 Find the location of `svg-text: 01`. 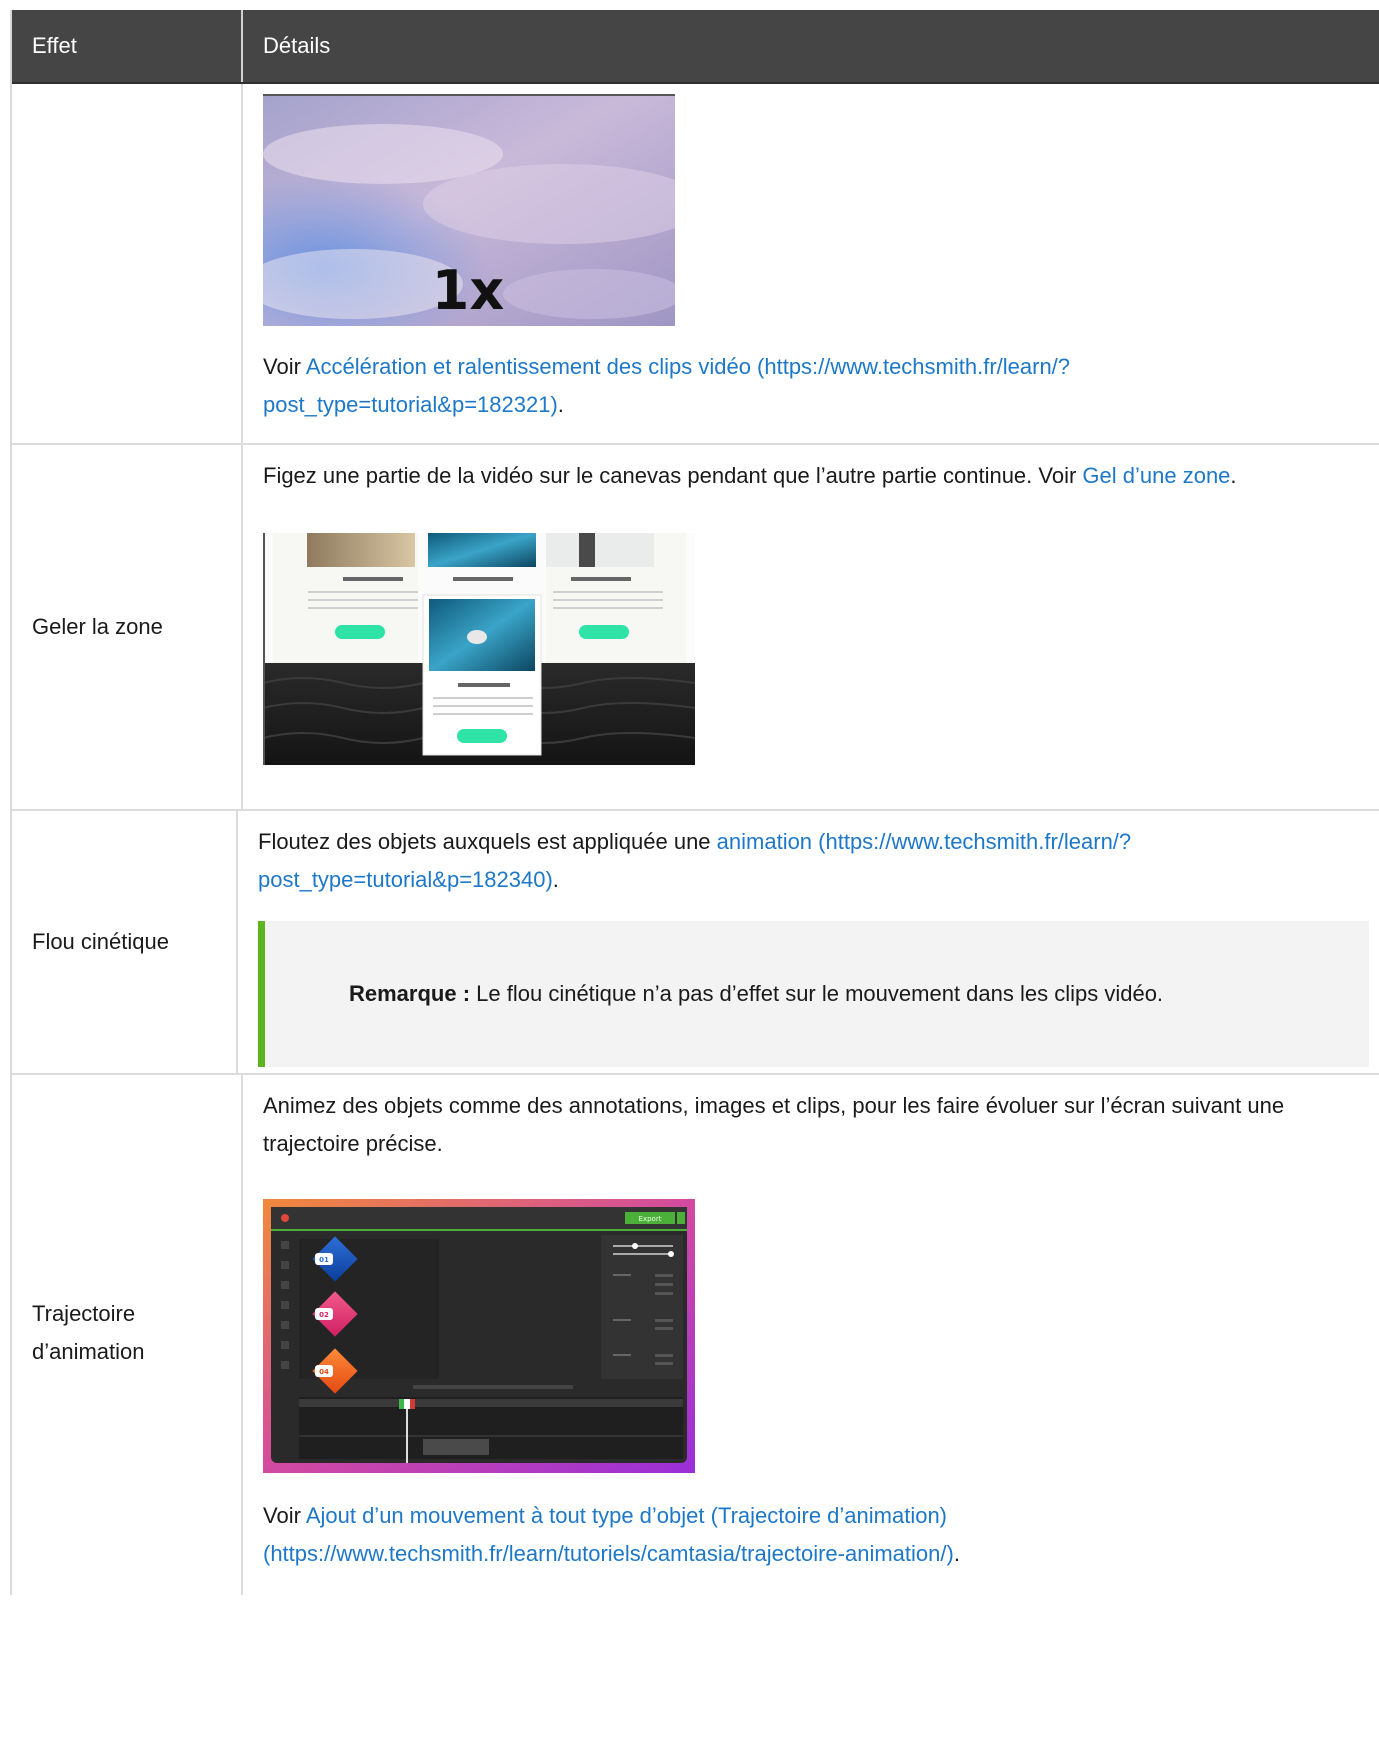

svg-text: 01 is located at coordinates (324, 1260).